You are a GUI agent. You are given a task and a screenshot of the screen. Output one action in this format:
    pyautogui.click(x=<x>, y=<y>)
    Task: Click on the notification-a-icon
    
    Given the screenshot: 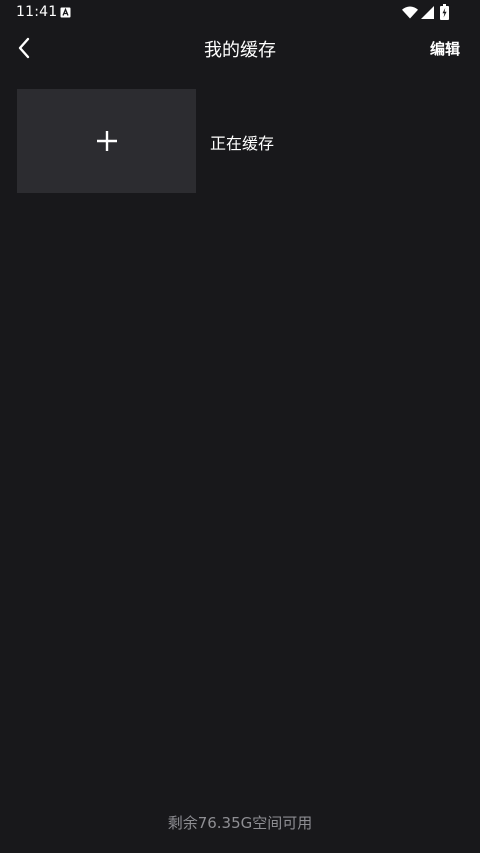 What is the action you would take?
    pyautogui.click(x=65, y=12)
    